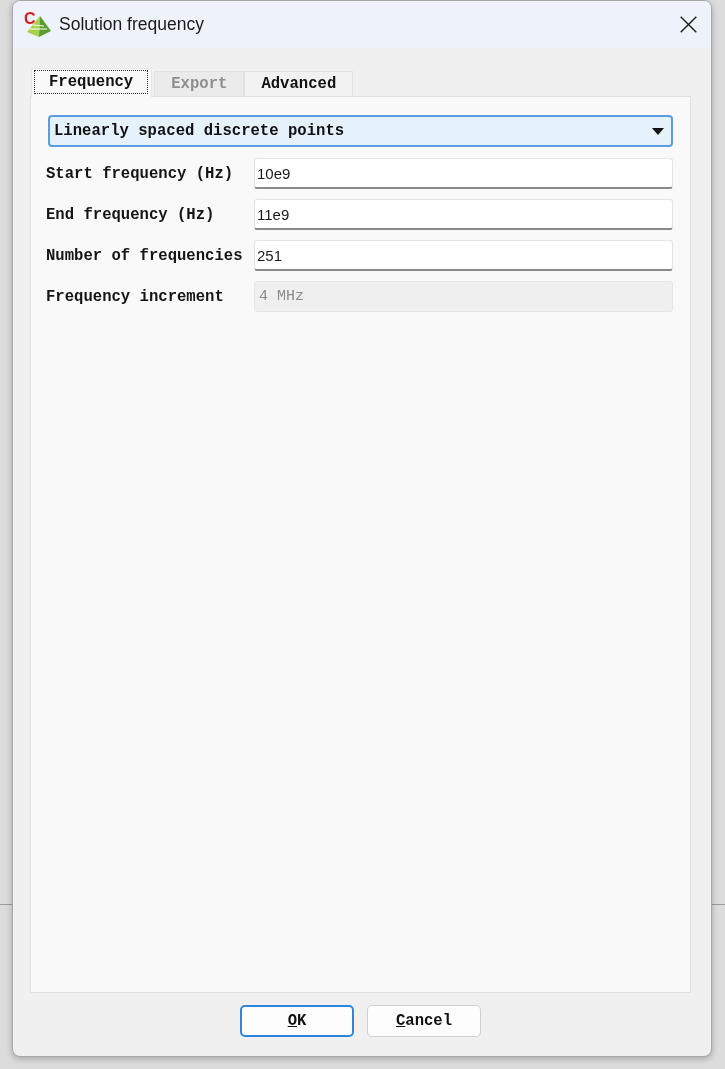  I want to click on input-field: 251, so click(463, 255).